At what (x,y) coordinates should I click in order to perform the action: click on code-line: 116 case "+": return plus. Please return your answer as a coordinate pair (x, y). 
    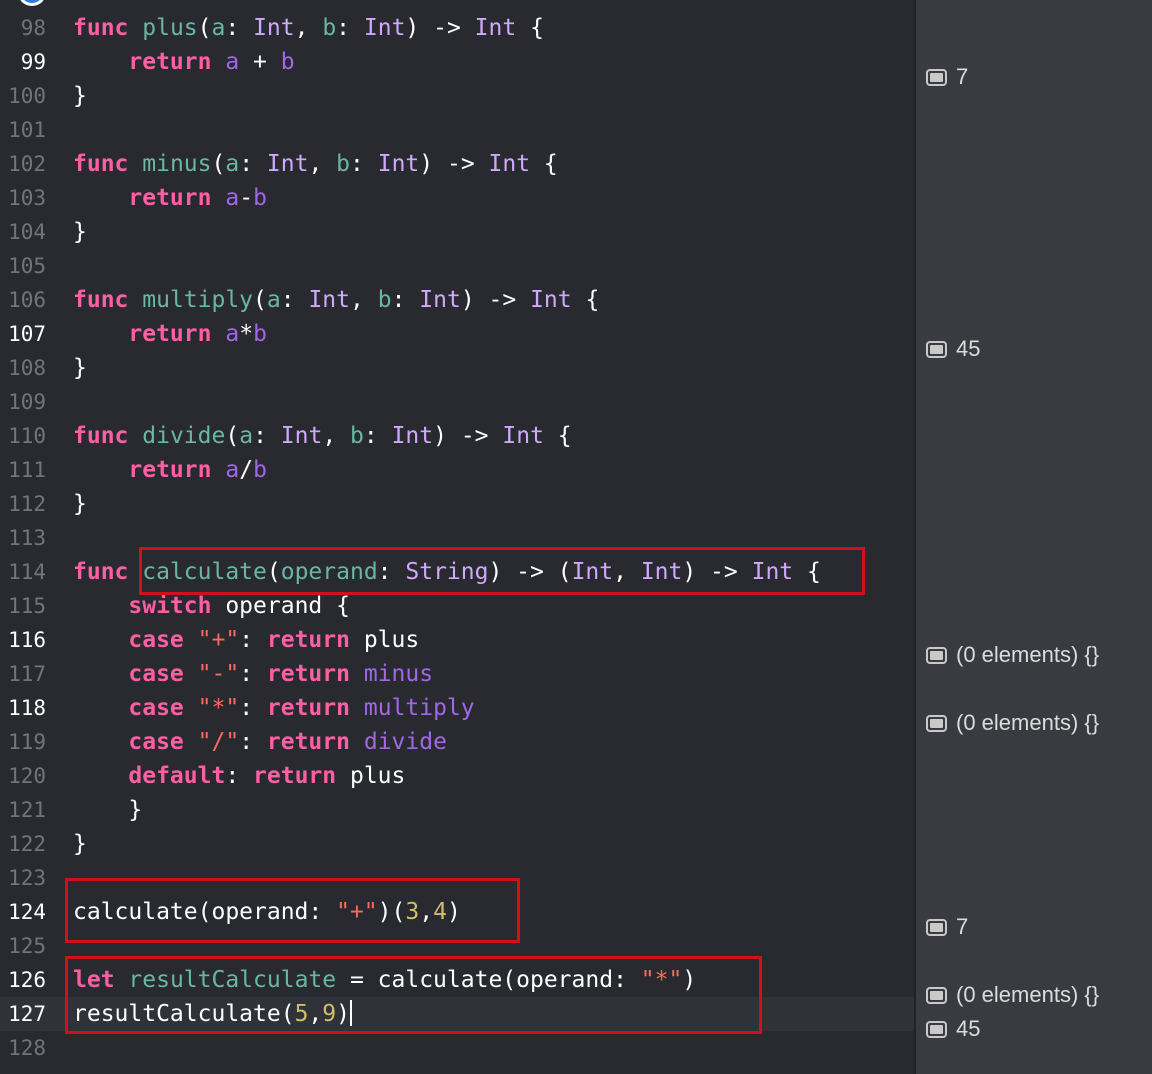
    Looking at the image, I should click on (457, 640).